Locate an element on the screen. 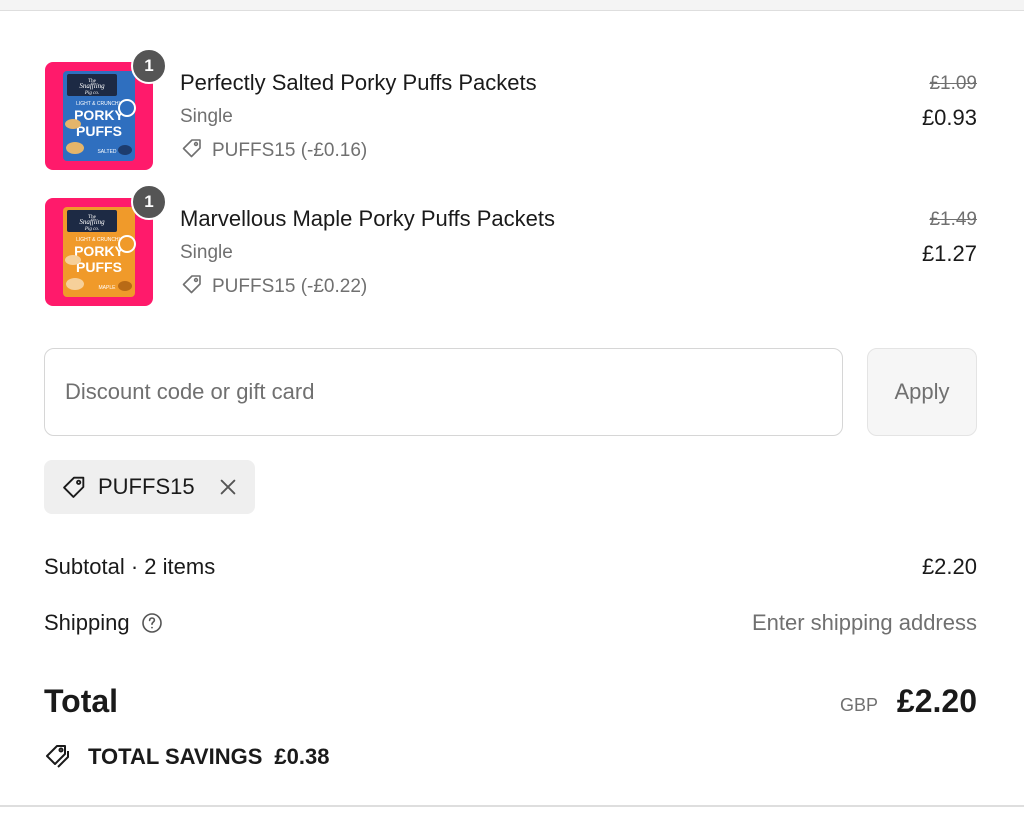 This screenshot has width=1024, height=815. help-circle-icon is located at coordinates (152, 623).